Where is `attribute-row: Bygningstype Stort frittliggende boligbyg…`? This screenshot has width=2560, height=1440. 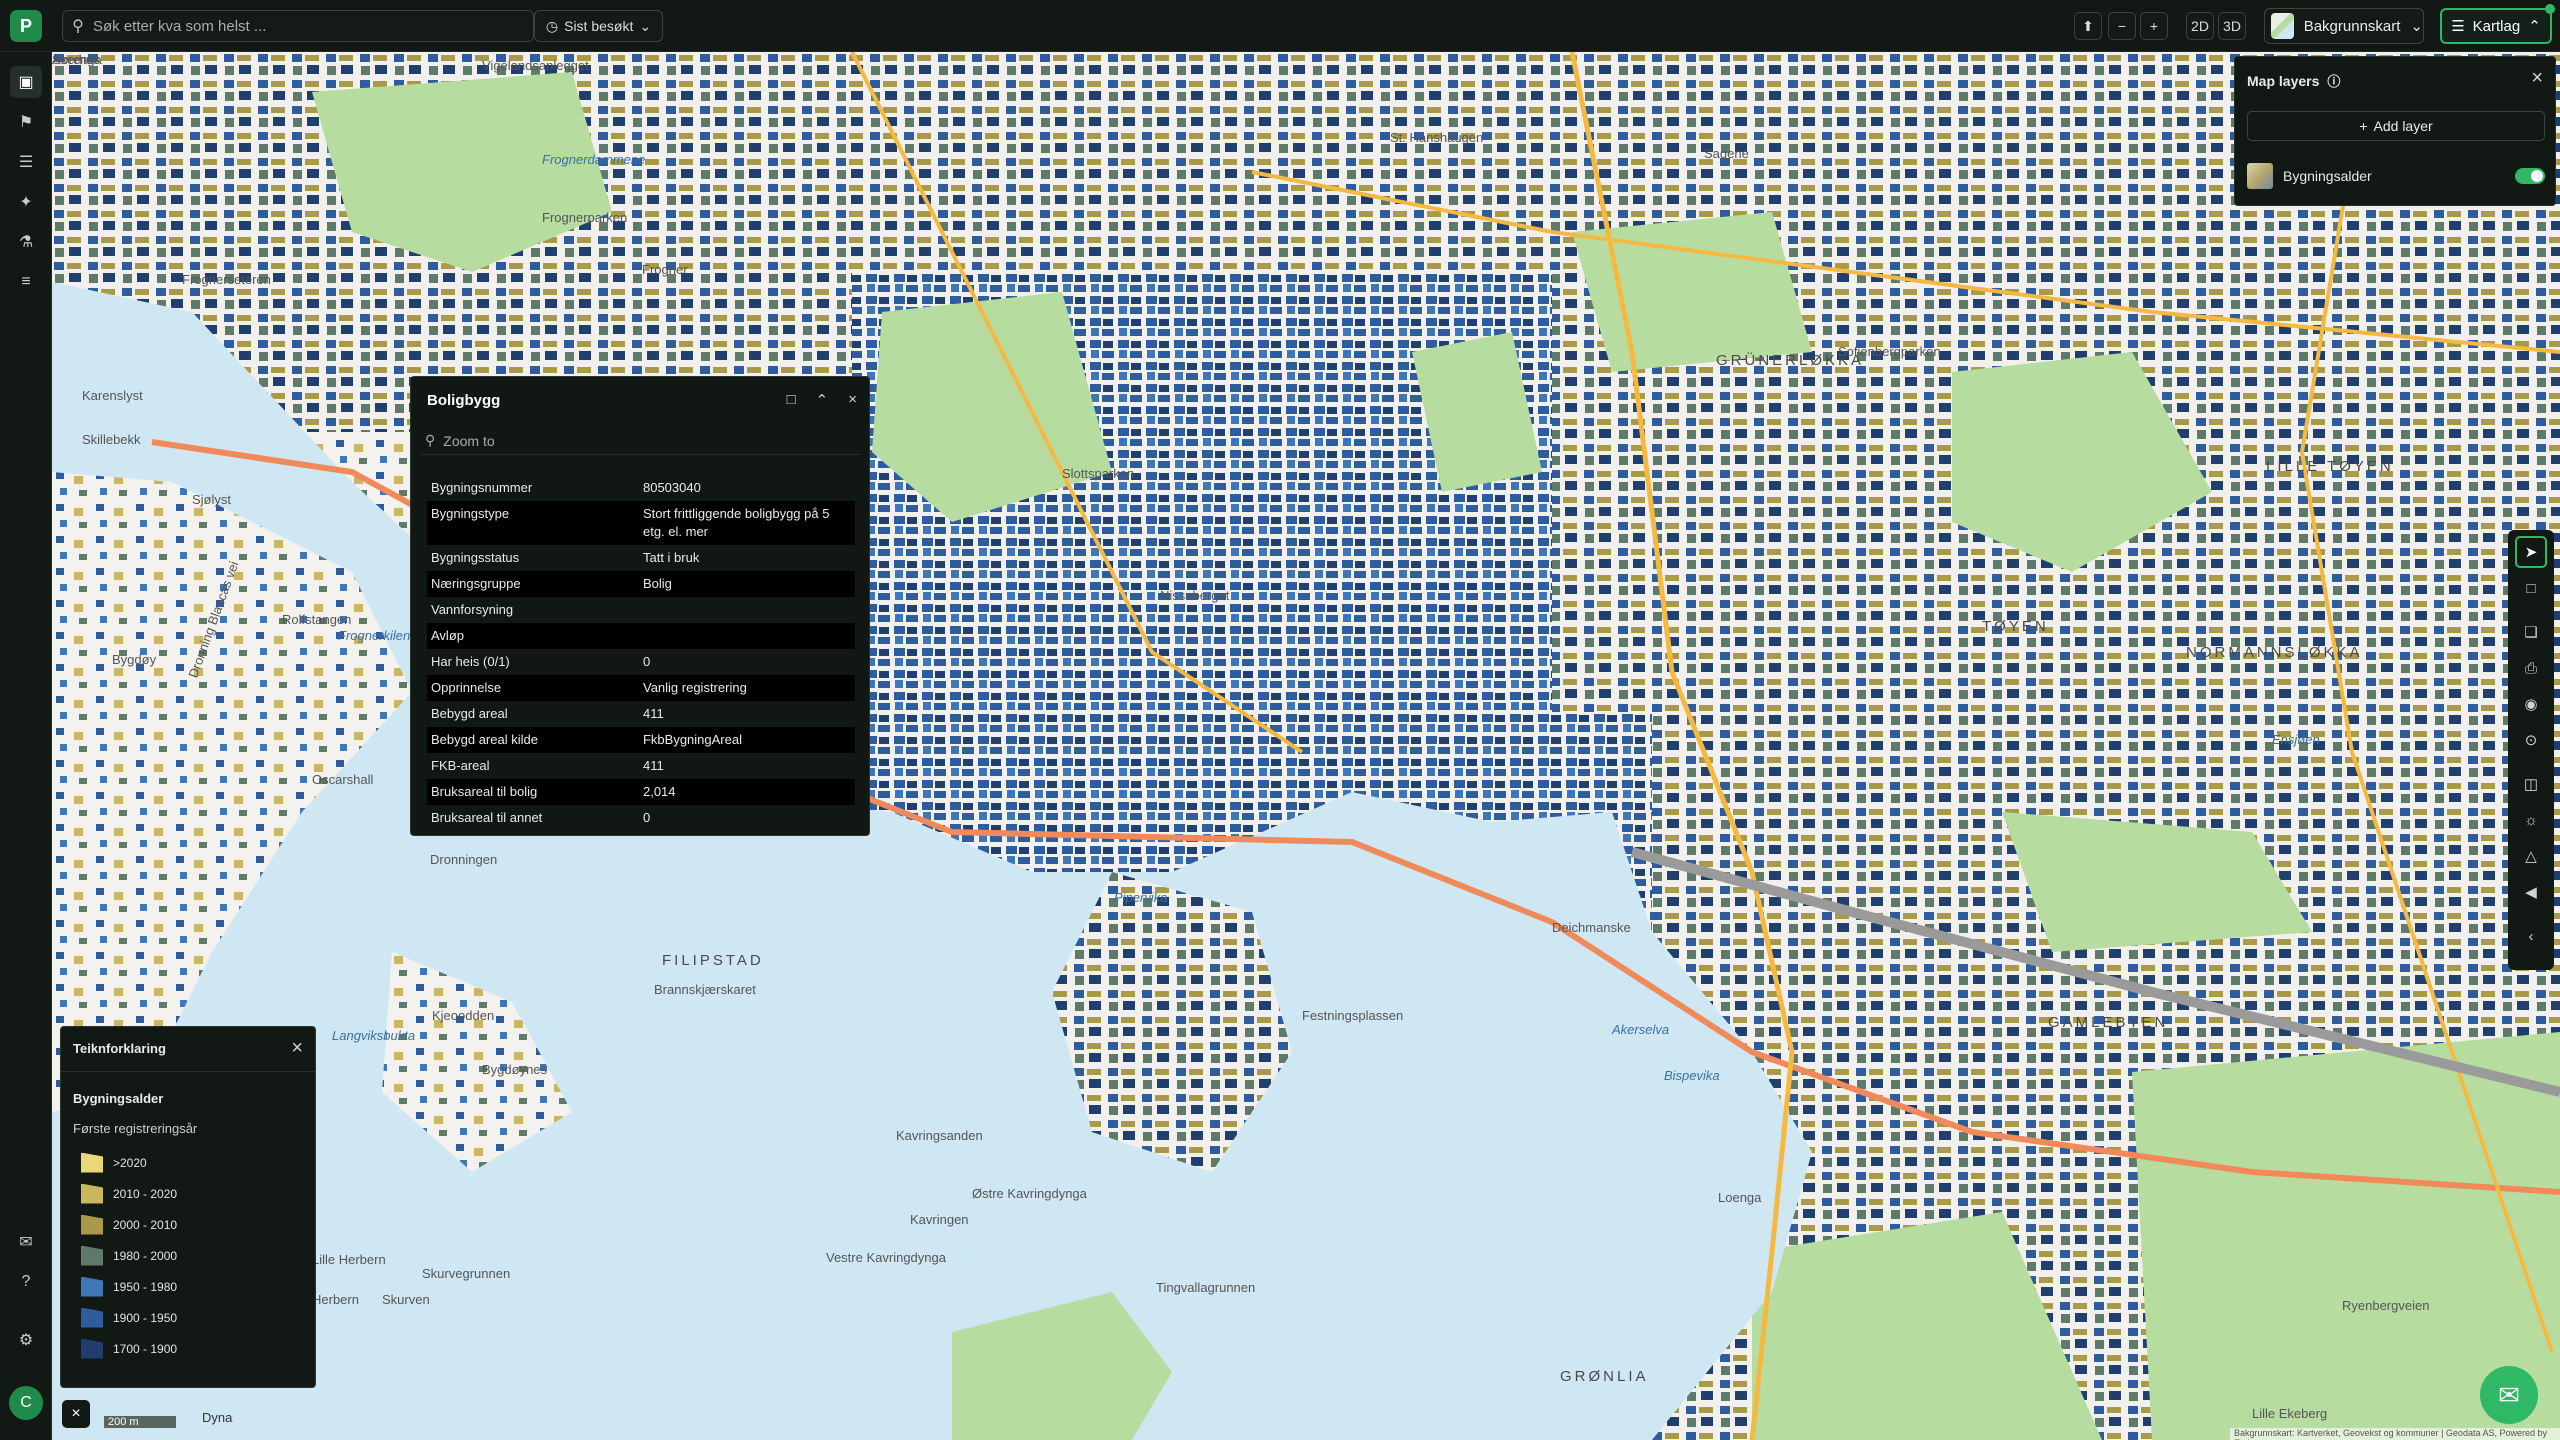
attribute-row: Bygningstype Stort frittliggende boligbyg… is located at coordinates (641, 523).